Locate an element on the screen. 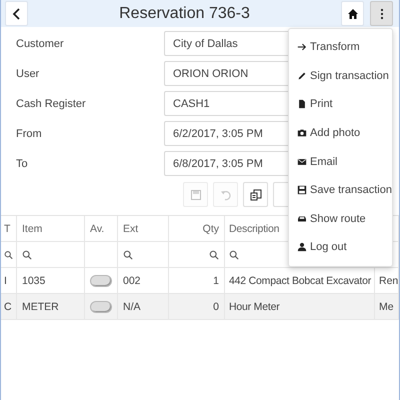  column-header: Item is located at coordinates (51, 228).